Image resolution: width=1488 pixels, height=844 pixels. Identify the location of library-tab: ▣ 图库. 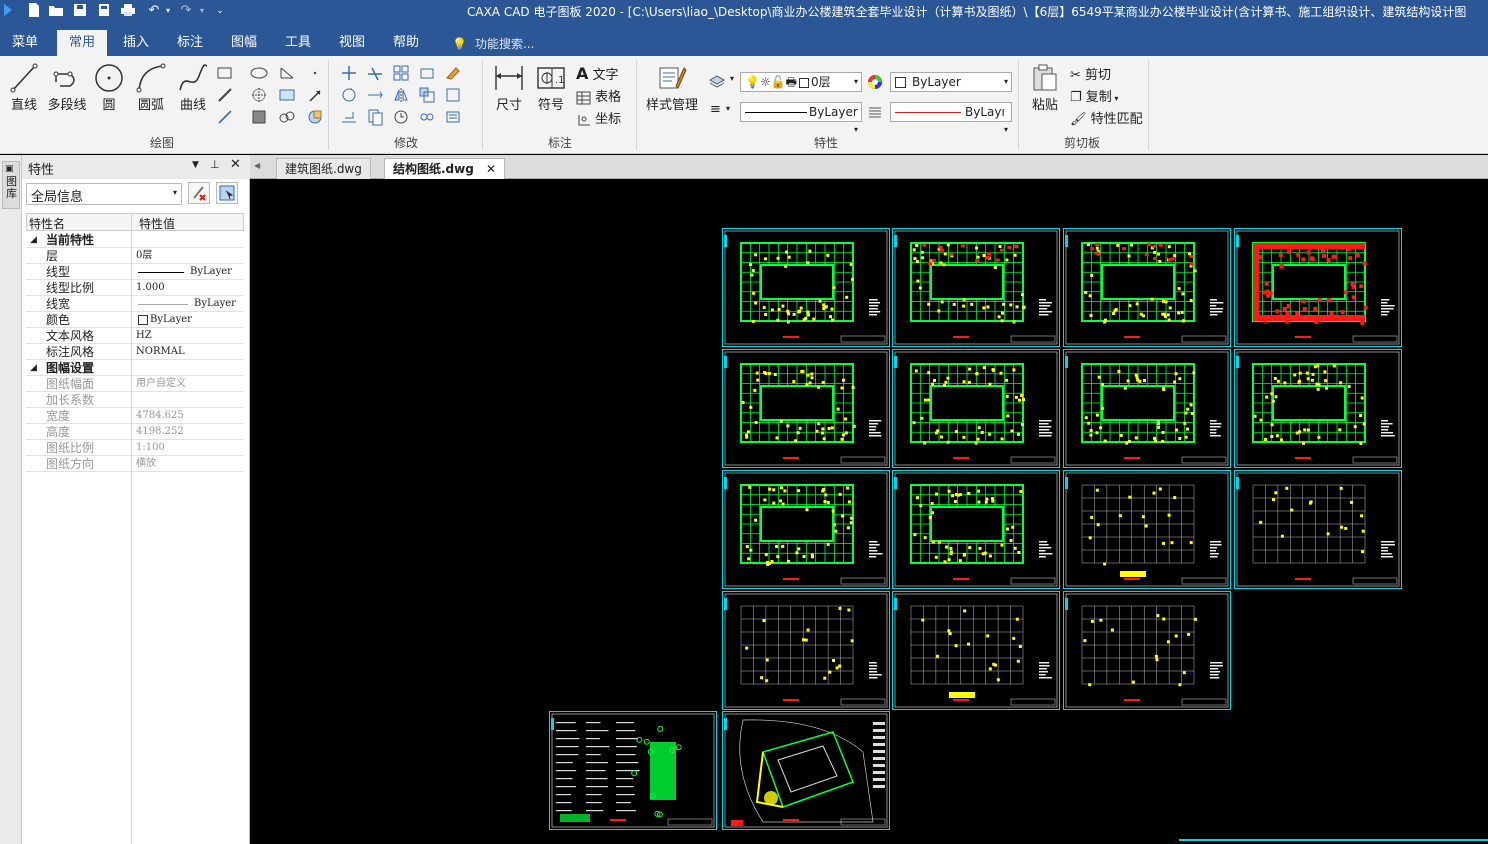
(11, 185).